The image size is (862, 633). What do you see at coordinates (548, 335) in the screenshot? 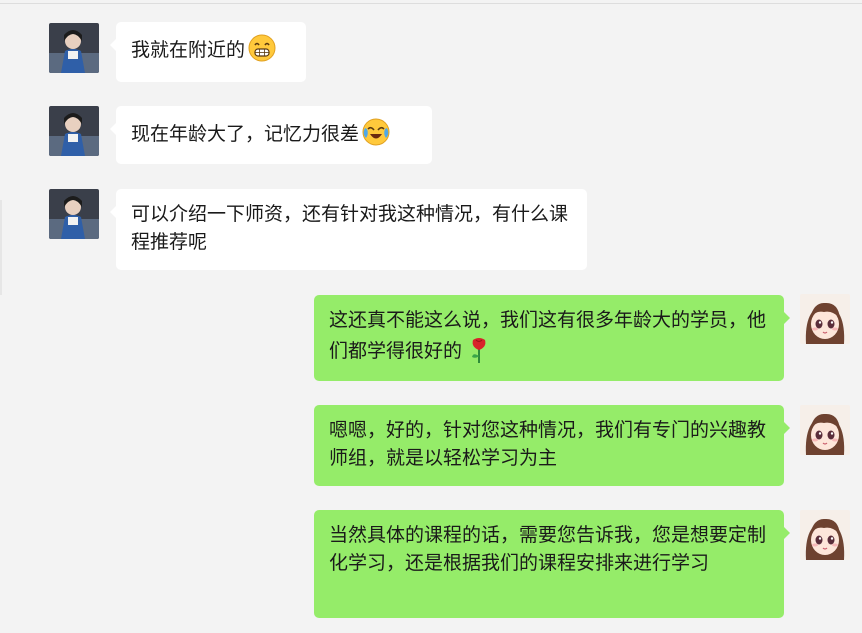
I see `message-text: 这还真不能这么说，我们这有很多年龄大的学员，他们都学得很好的` at bounding box center [548, 335].